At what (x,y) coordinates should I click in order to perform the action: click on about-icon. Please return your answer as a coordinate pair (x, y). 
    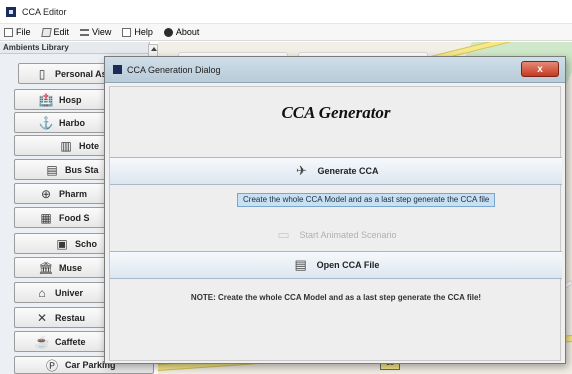
    Looking at the image, I should click on (168, 32).